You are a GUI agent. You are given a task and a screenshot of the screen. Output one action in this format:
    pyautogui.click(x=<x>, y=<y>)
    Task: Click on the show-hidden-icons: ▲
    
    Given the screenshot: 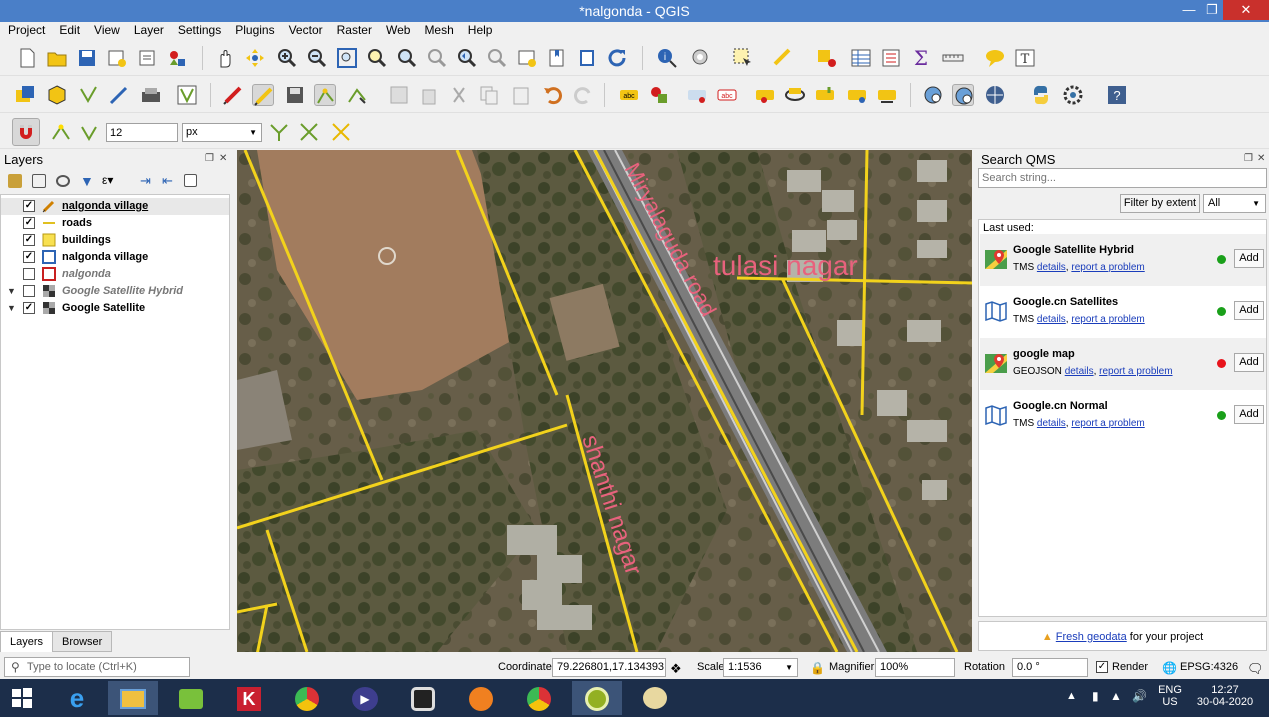 What is the action you would take?
    pyautogui.click(x=1071, y=696)
    